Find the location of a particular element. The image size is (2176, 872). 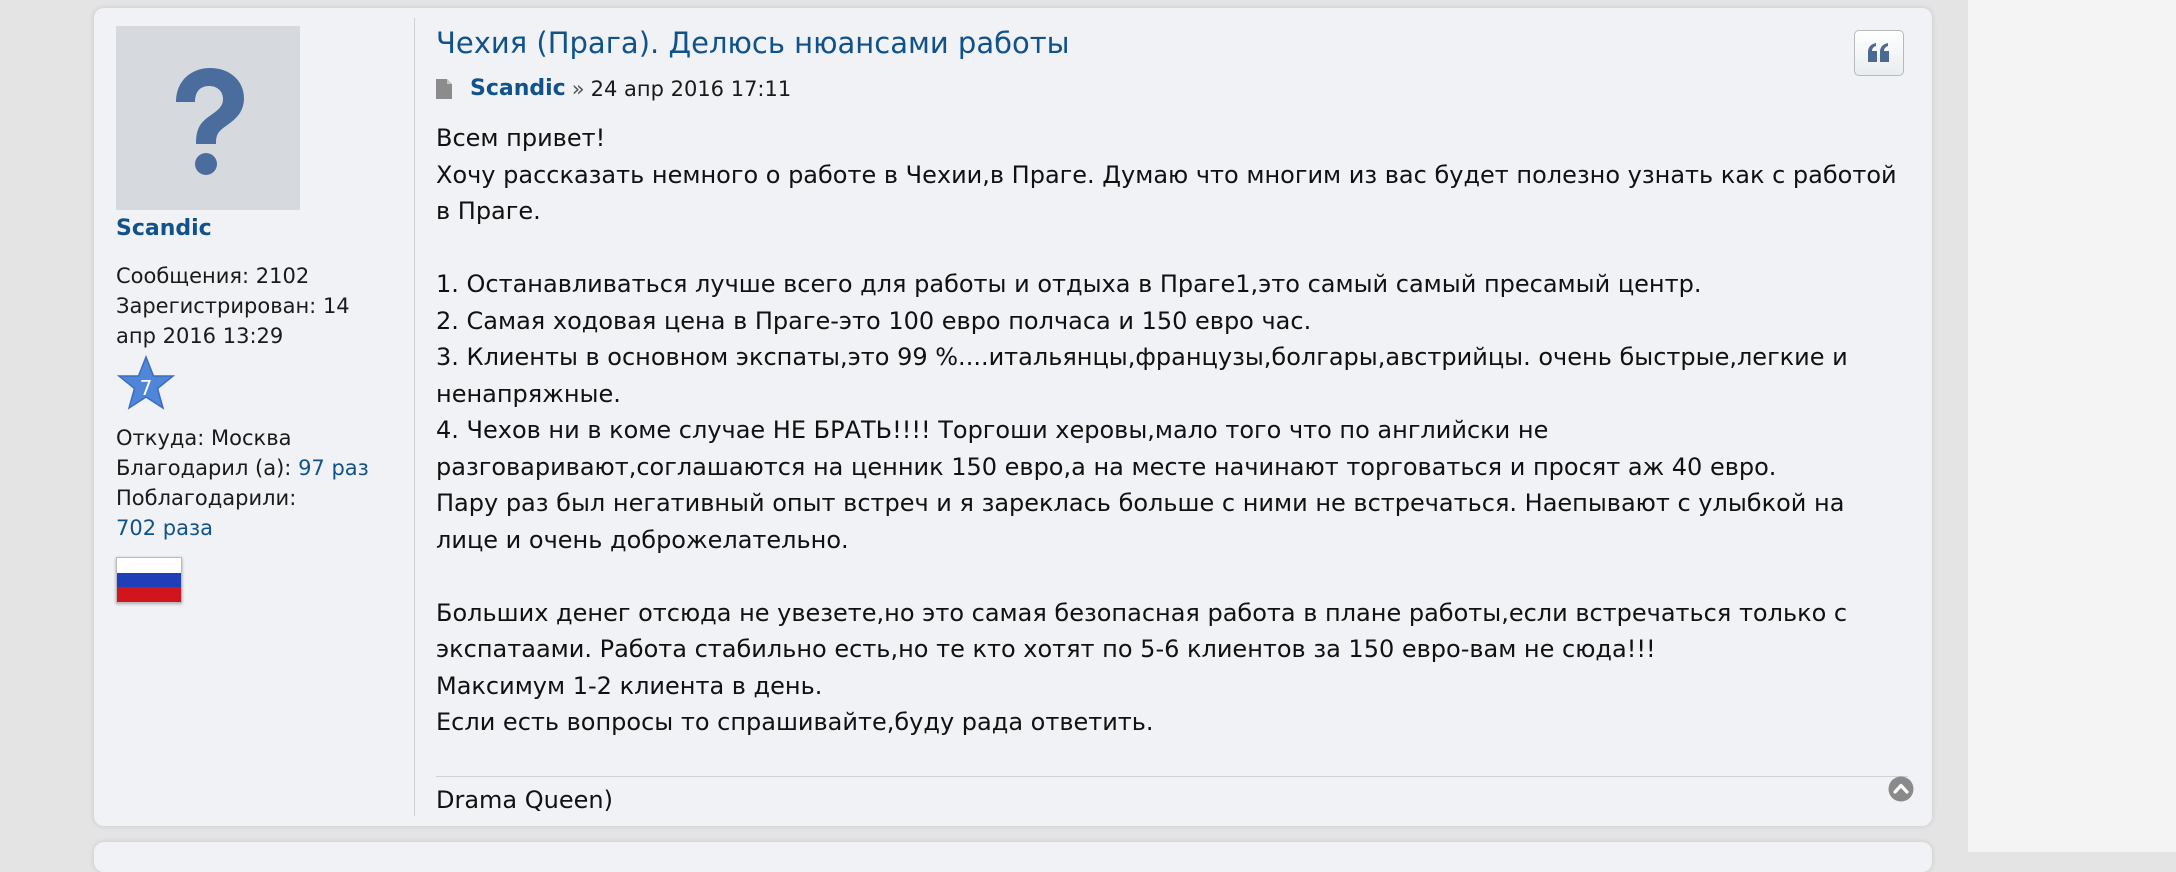

was-thanked-label: Поблагодарили: is located at coordinates (206, 498).